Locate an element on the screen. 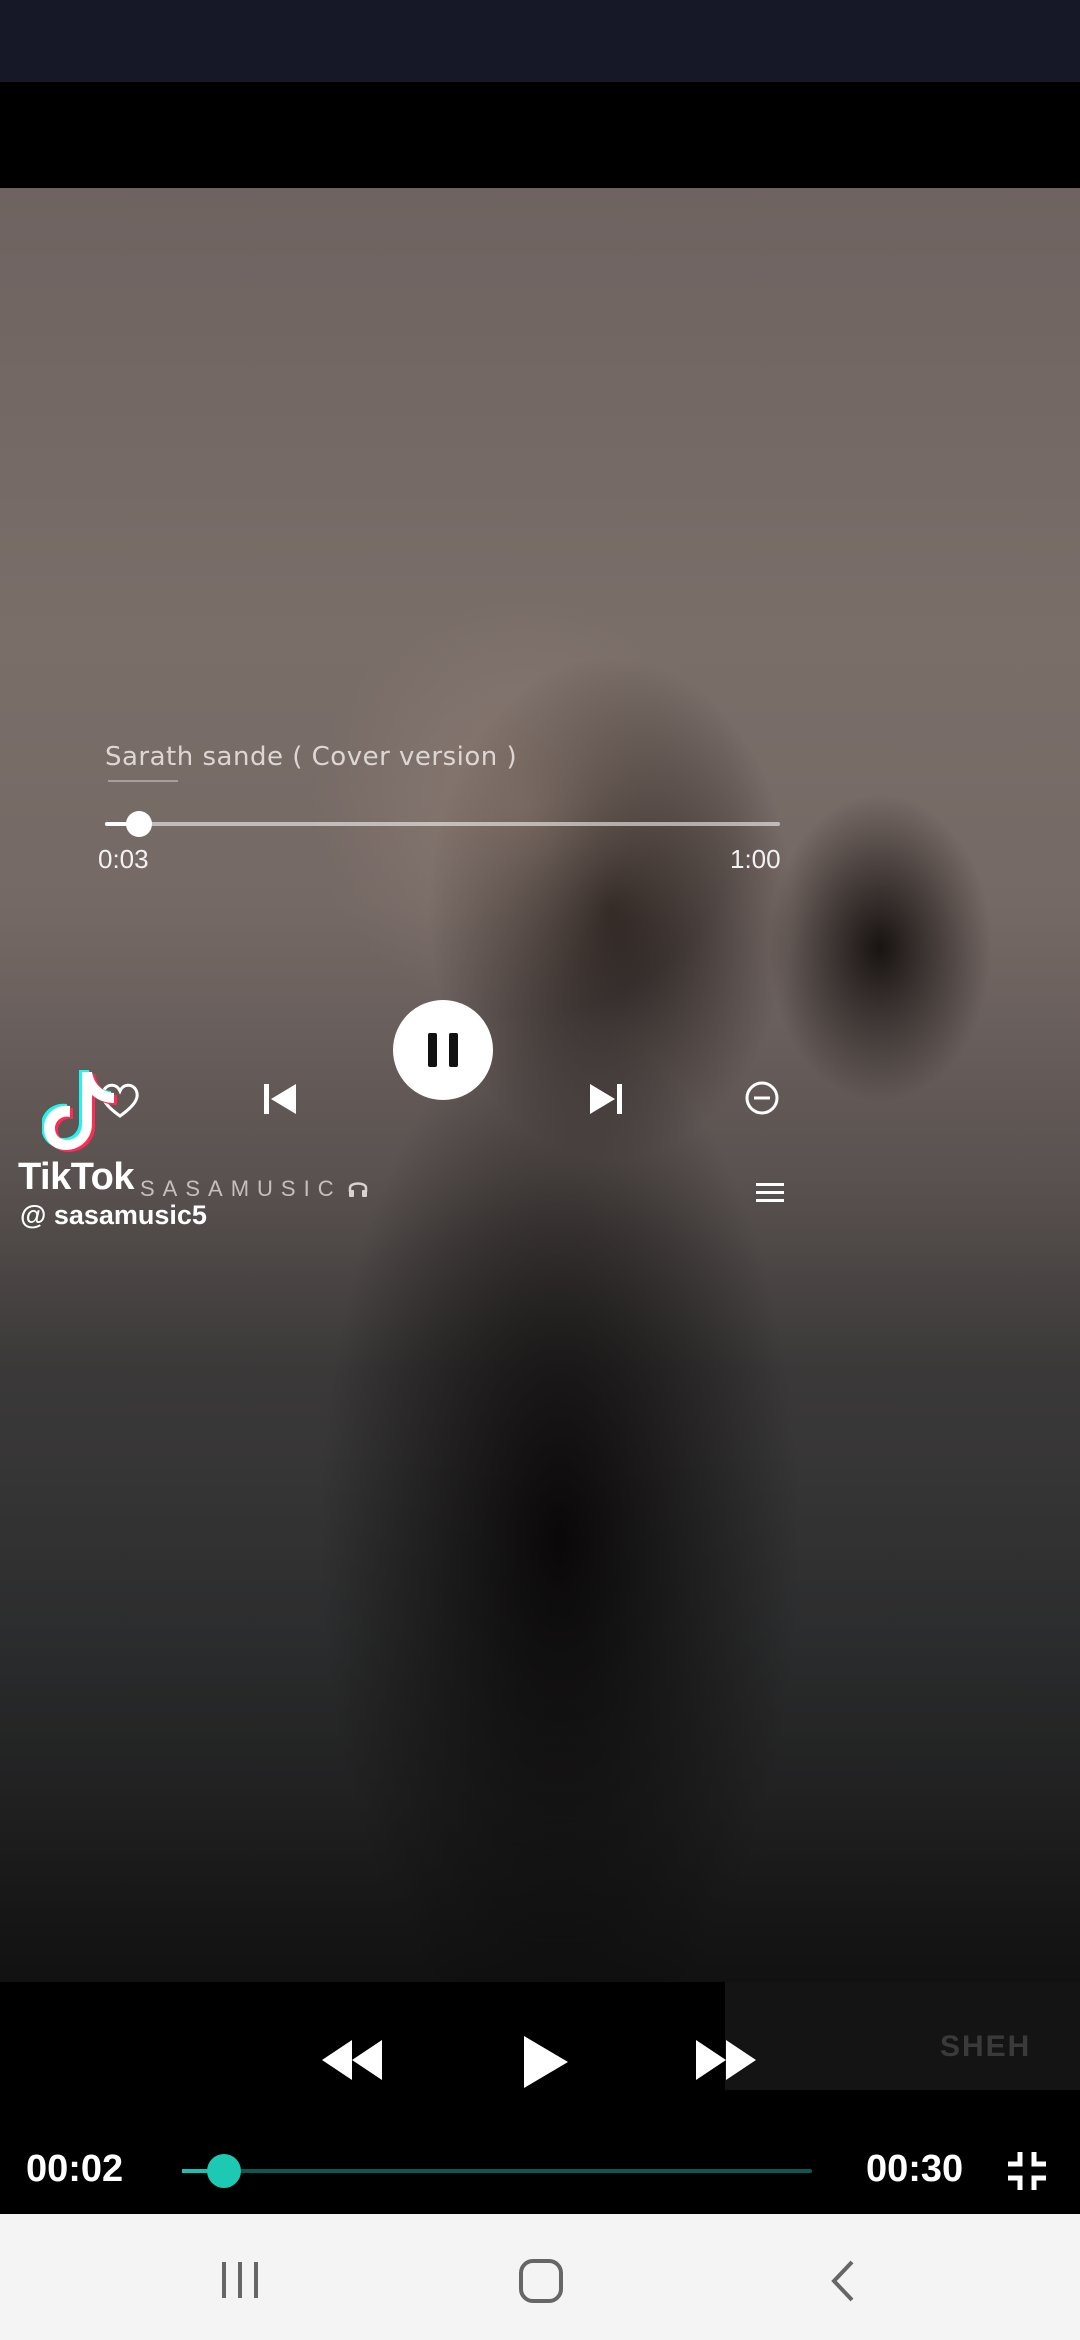 This screenshot has width=1080, height=2340. current-time: 00:02 is located at coordinates (75, 2169).